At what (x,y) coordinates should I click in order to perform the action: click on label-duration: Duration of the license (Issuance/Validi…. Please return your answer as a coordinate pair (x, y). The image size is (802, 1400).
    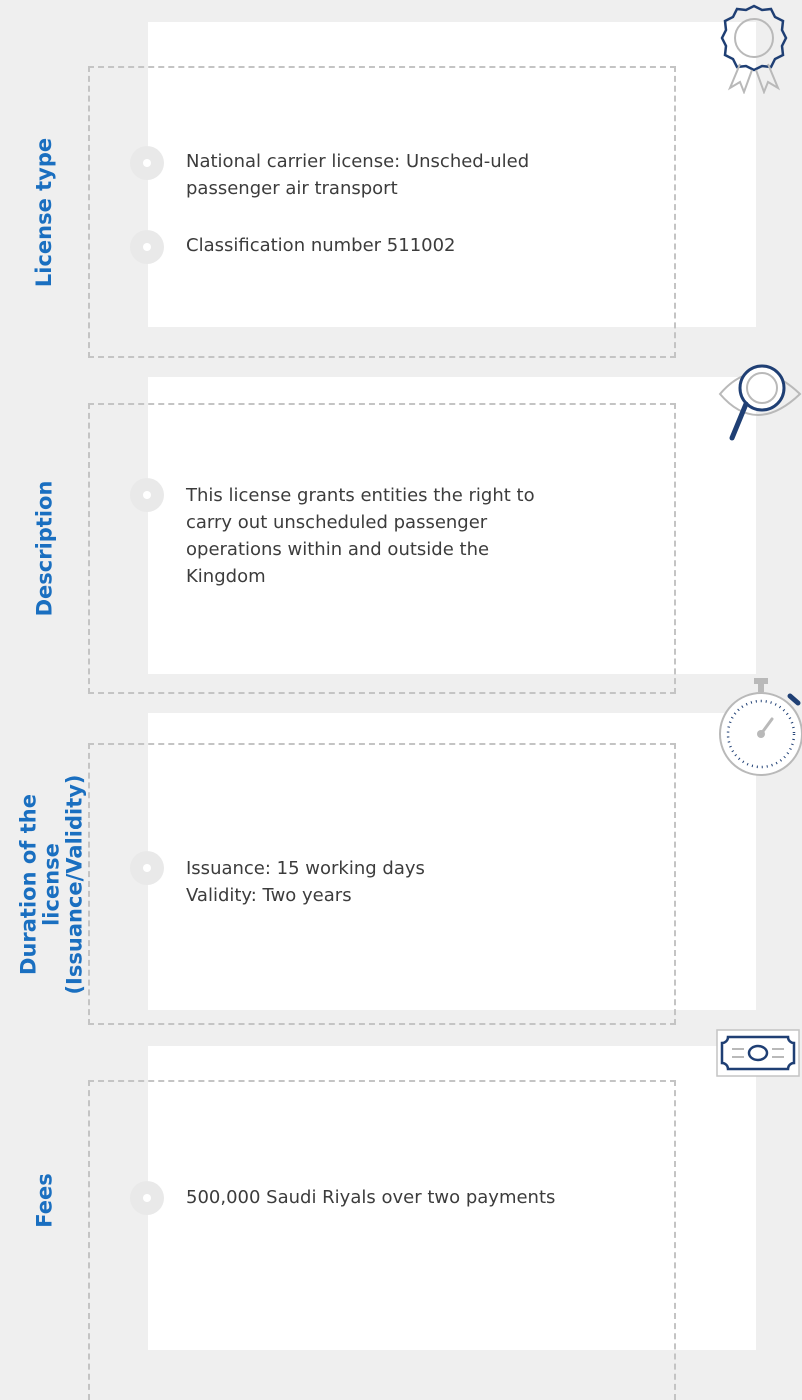
    Looking at the image, I should click on (52, 884).